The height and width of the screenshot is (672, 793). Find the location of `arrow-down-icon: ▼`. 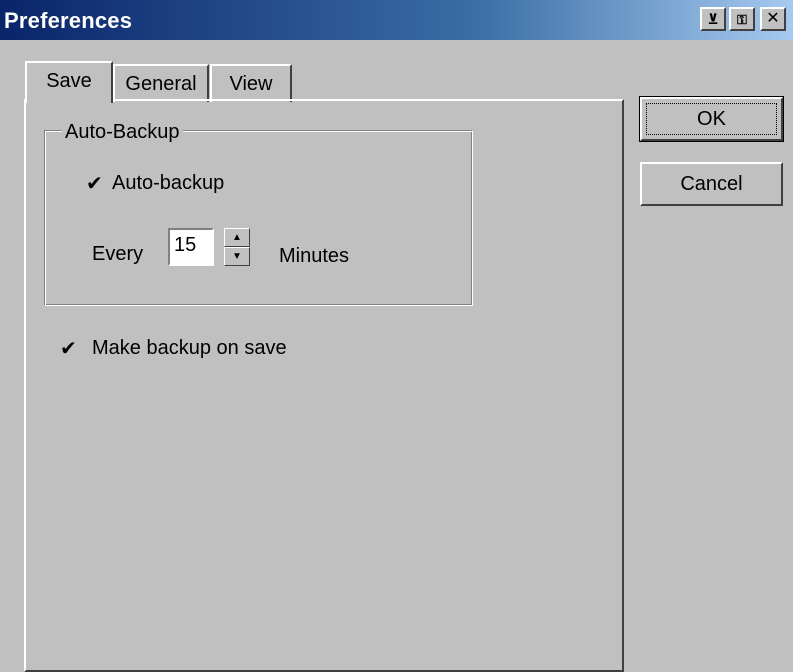

arrow-down-icon: ▼ is located at coordinates (237, 256).